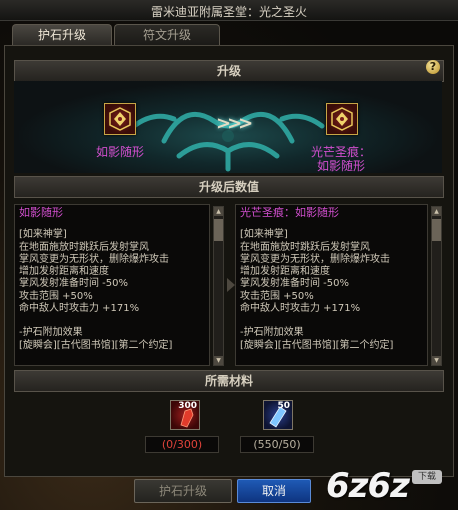 This screenshot has width=458, height=510. I want to click on talisman-upgrade-button: 护石升级, so click(183, 491).